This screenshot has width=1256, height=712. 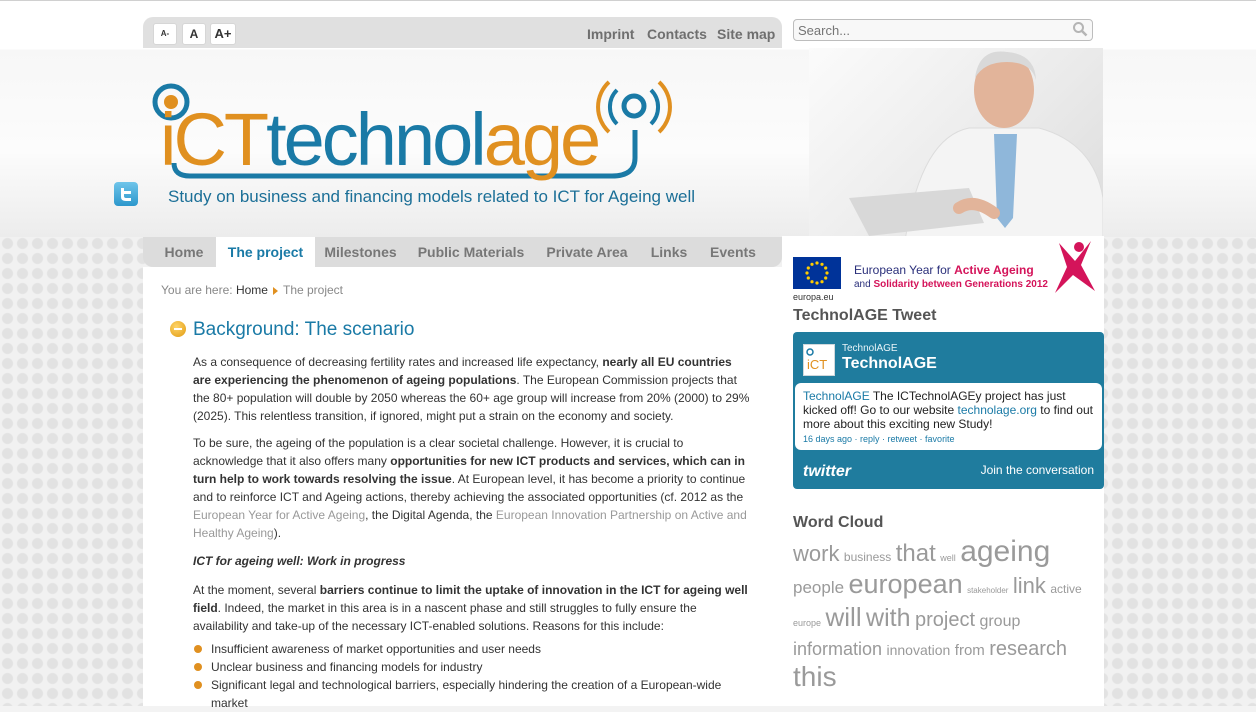 I want to click on twitter-handle: TechnolAGE, so click(x=870, y=348).